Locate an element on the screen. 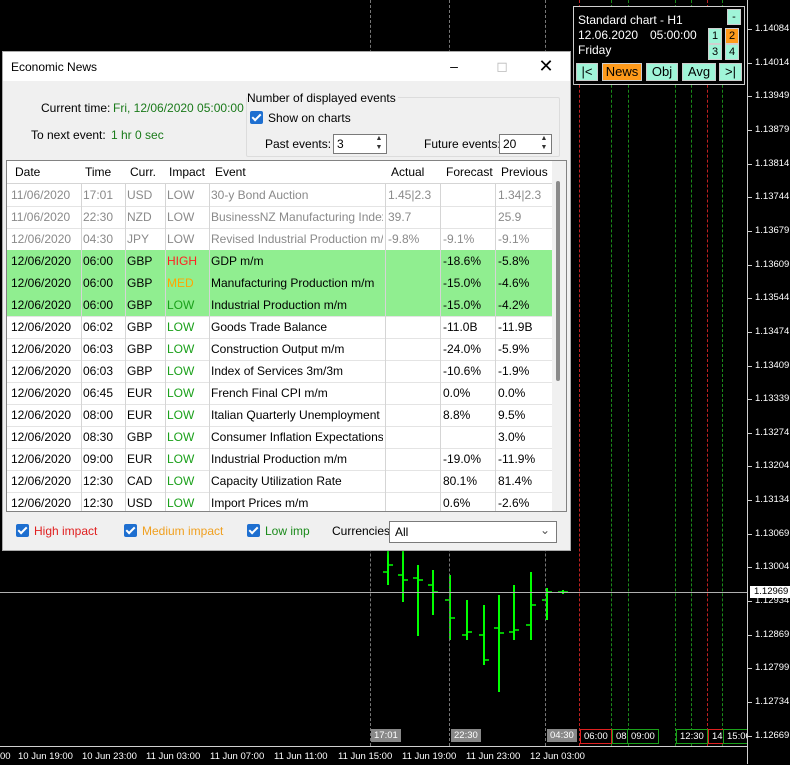  table-cell: 0.0% is located at coordinates (512, 393).